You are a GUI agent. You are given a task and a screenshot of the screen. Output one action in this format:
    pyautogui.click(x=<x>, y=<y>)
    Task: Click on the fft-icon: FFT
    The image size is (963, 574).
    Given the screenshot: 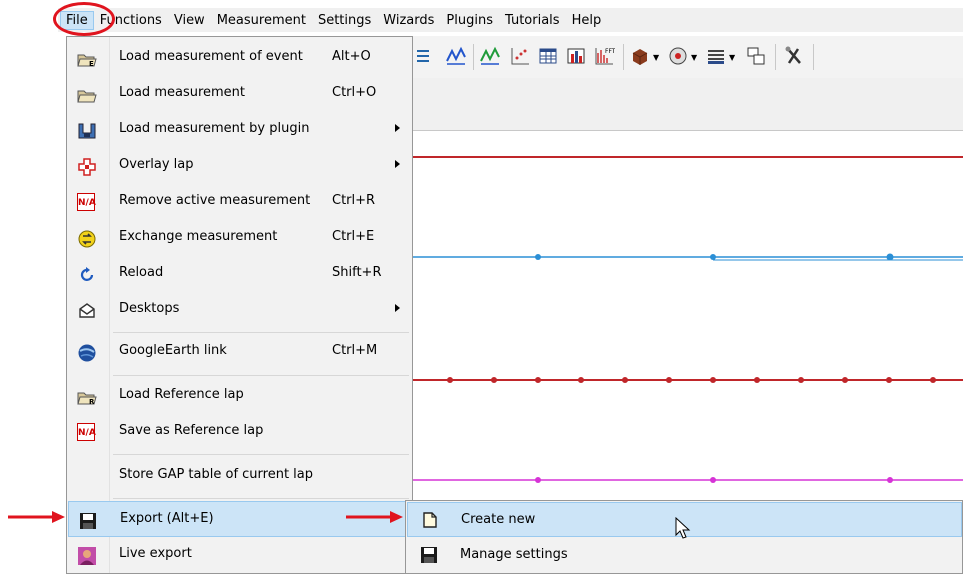 What is the action you would take?
    pyautogui.click(x=604, y=56)
    